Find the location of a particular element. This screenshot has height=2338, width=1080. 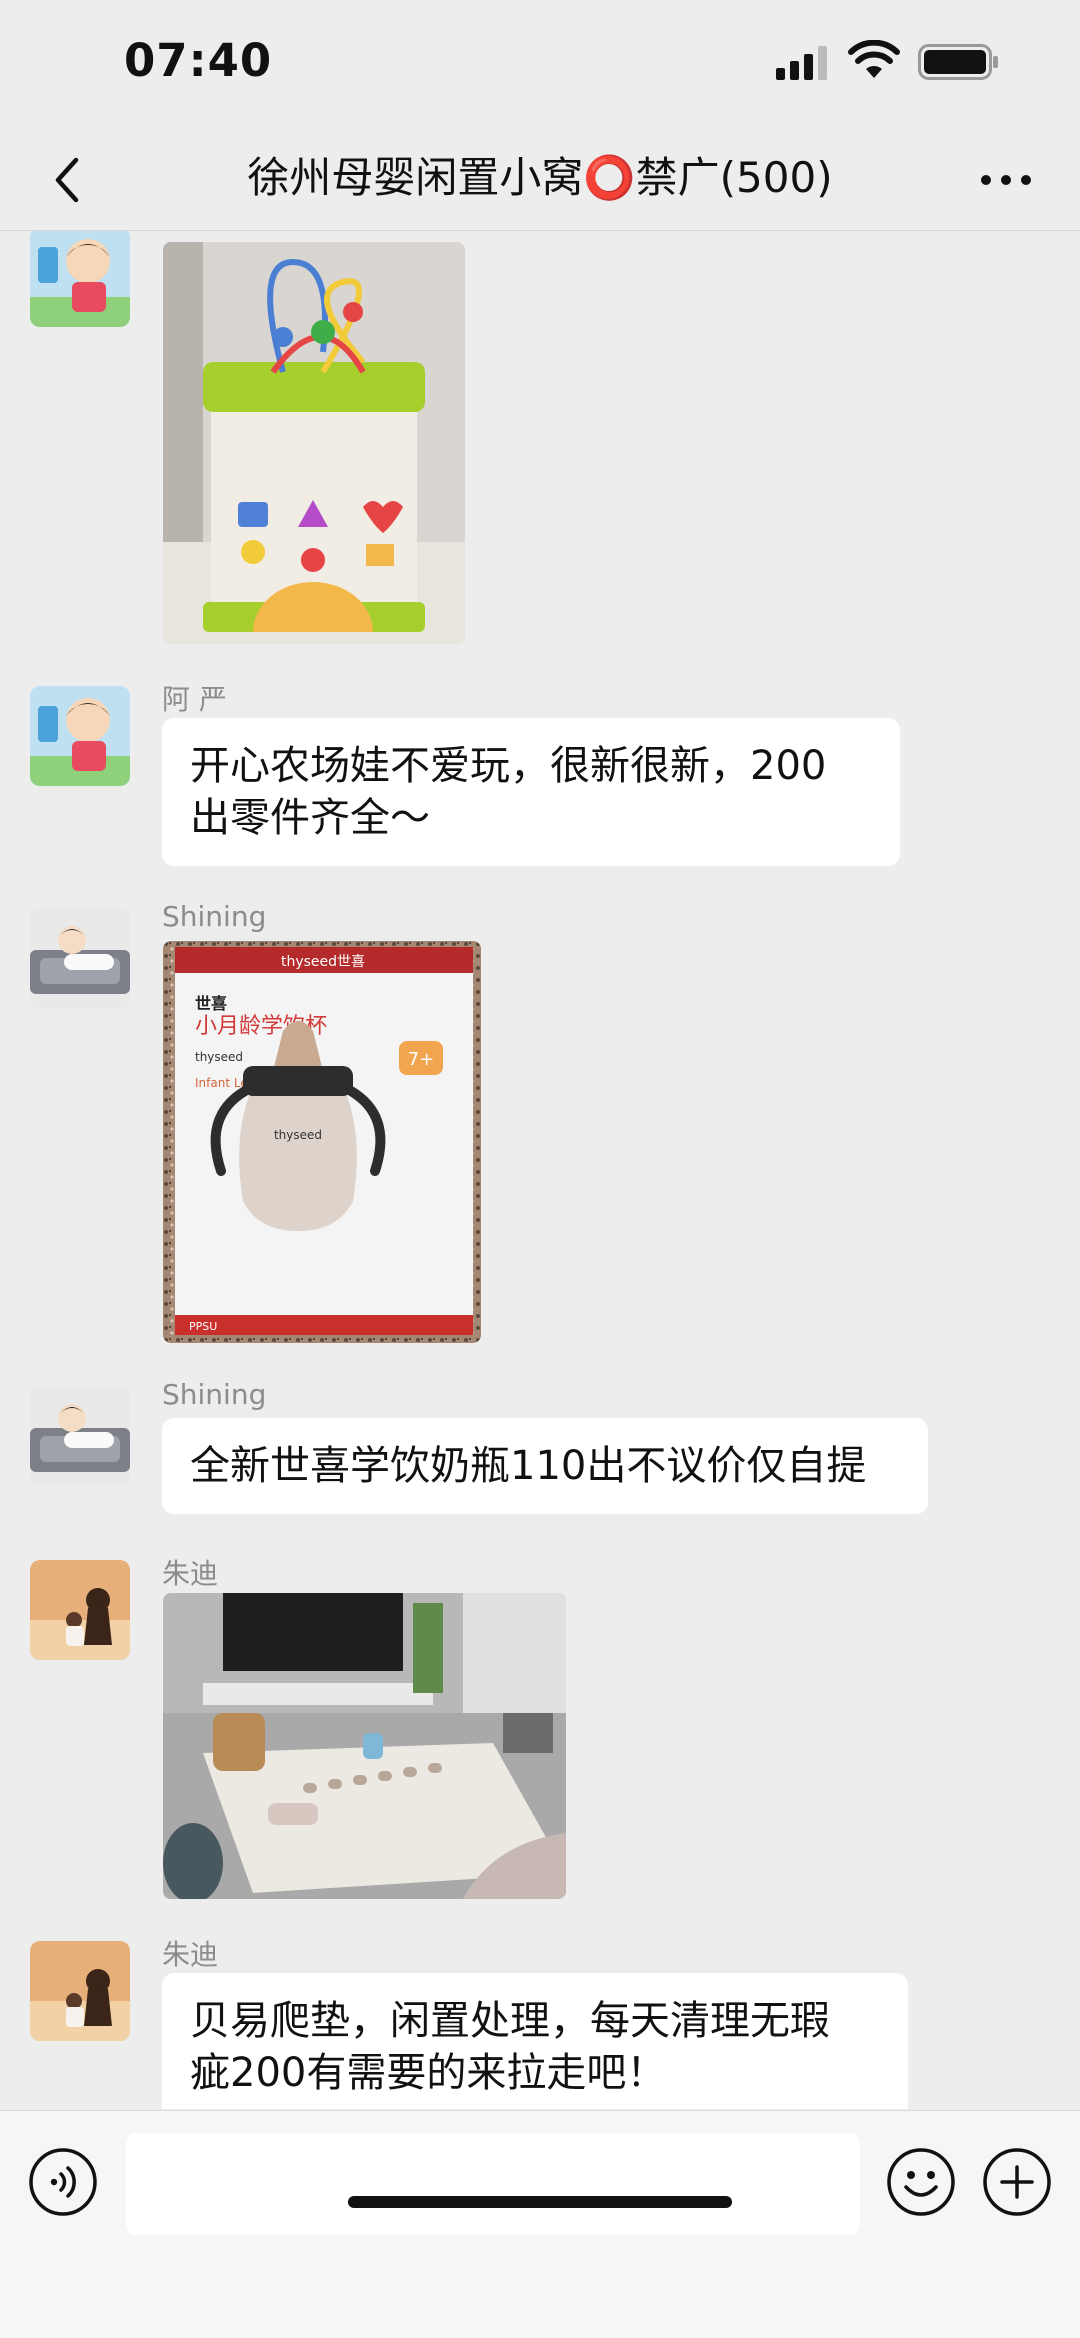

battery-icon is located at coordinates (958, 62).